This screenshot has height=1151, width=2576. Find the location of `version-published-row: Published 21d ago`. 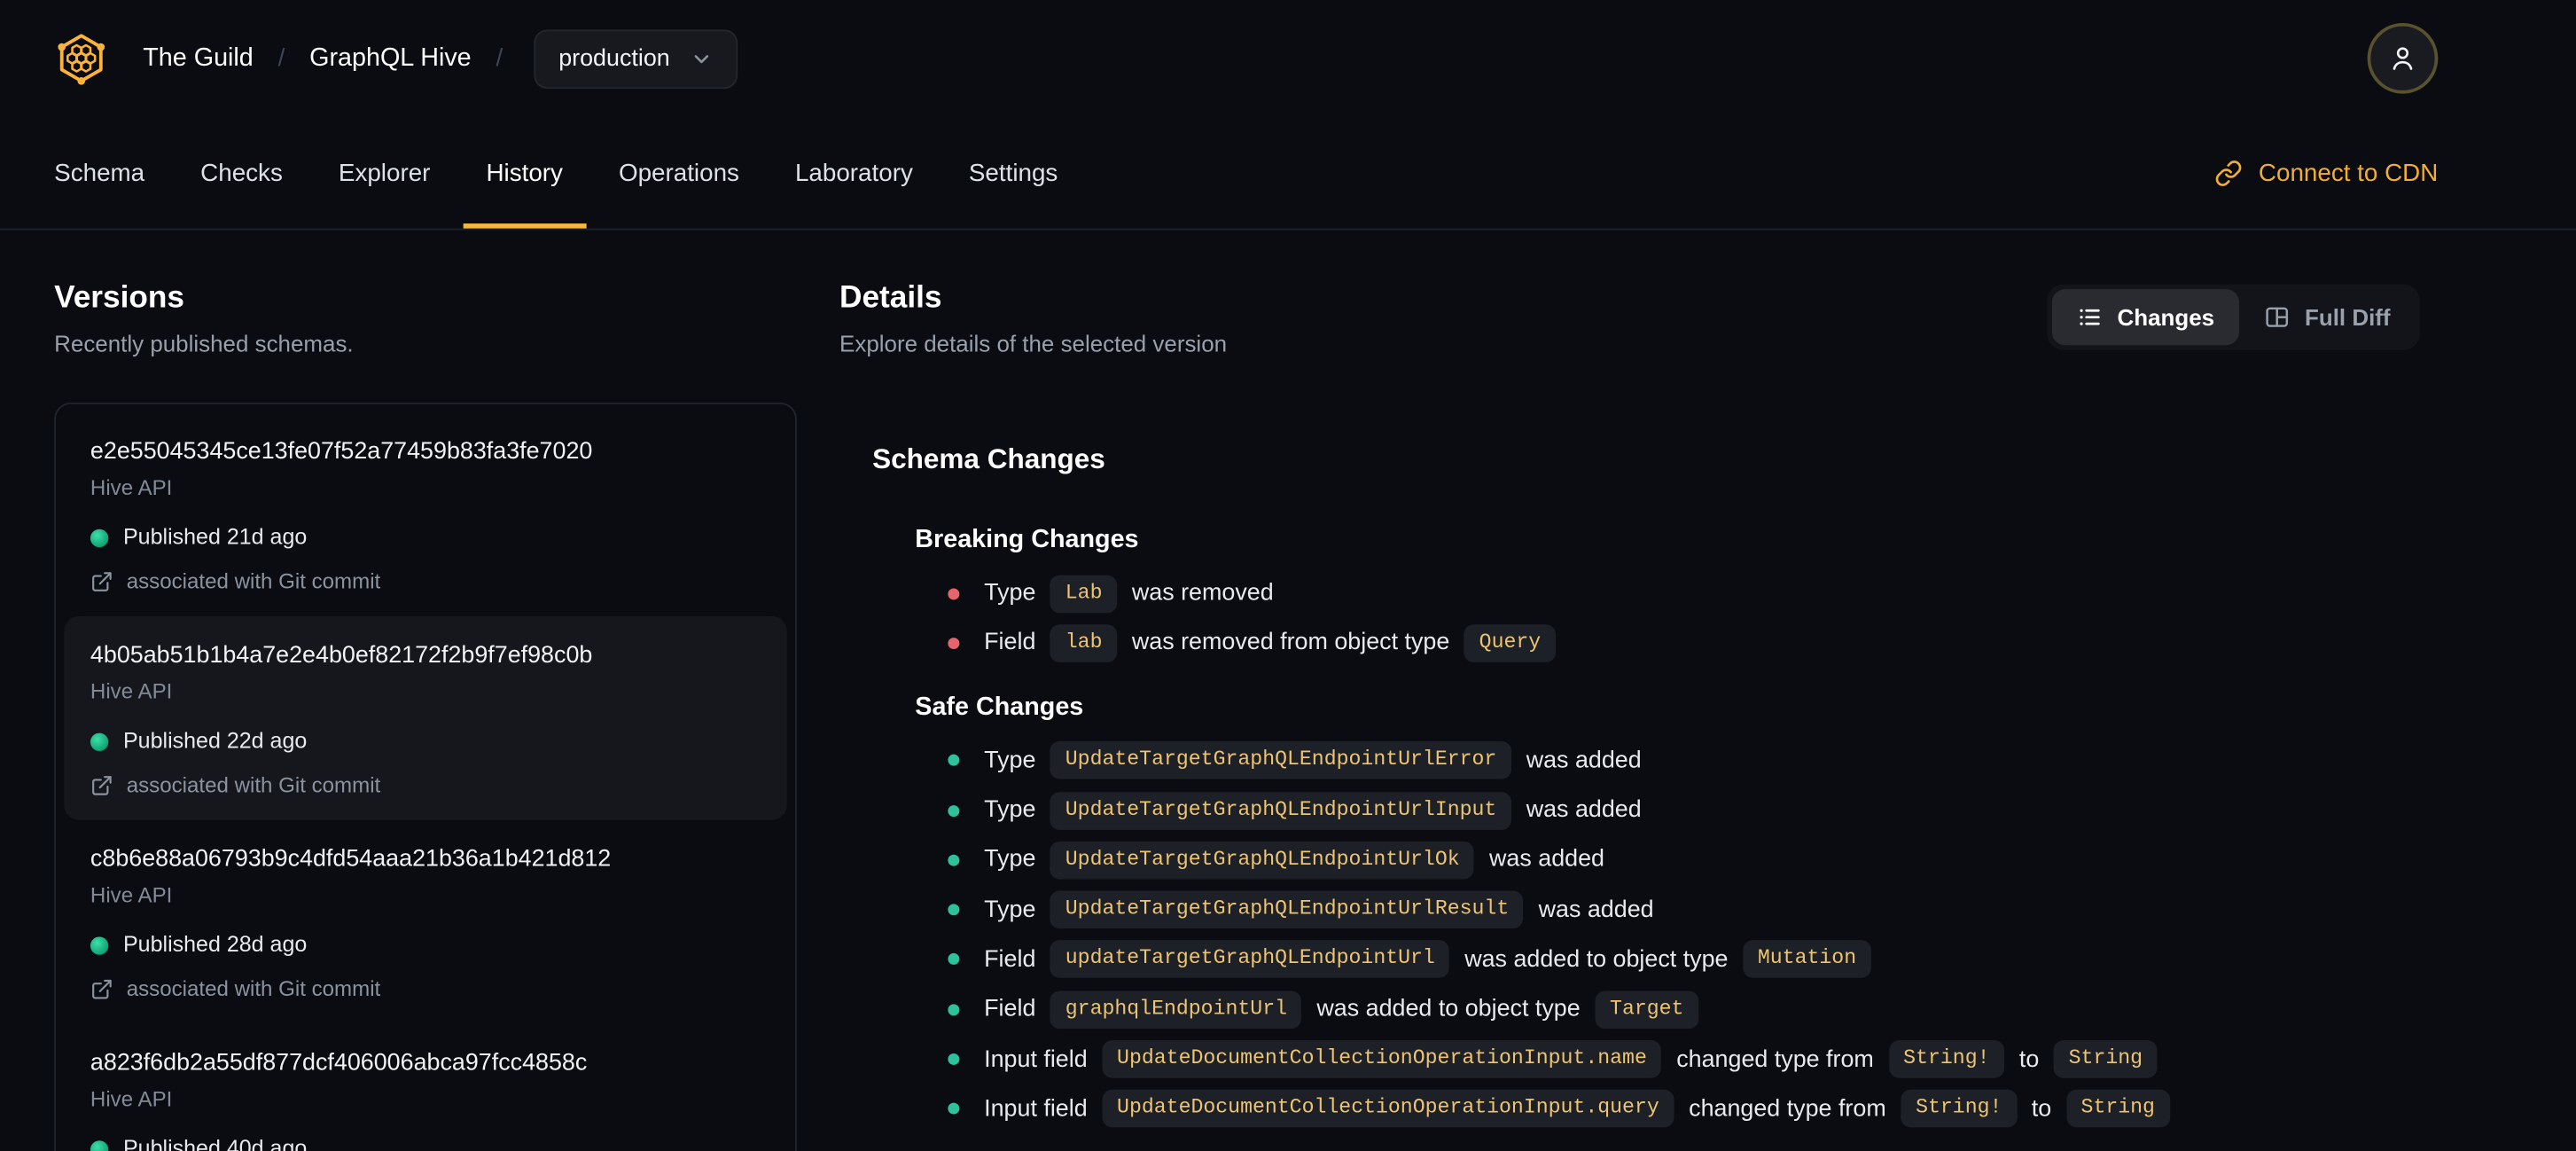

version-published-row: Published 21d ago is located at coordinates (425, 537).